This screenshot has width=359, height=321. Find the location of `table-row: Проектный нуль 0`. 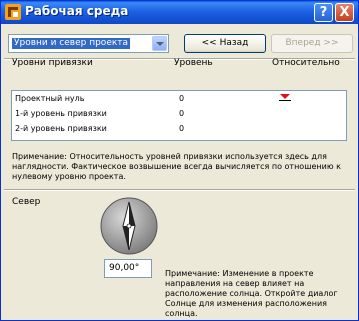

table-row: Проектный нуль 0 is located at coordinates (179, 98).